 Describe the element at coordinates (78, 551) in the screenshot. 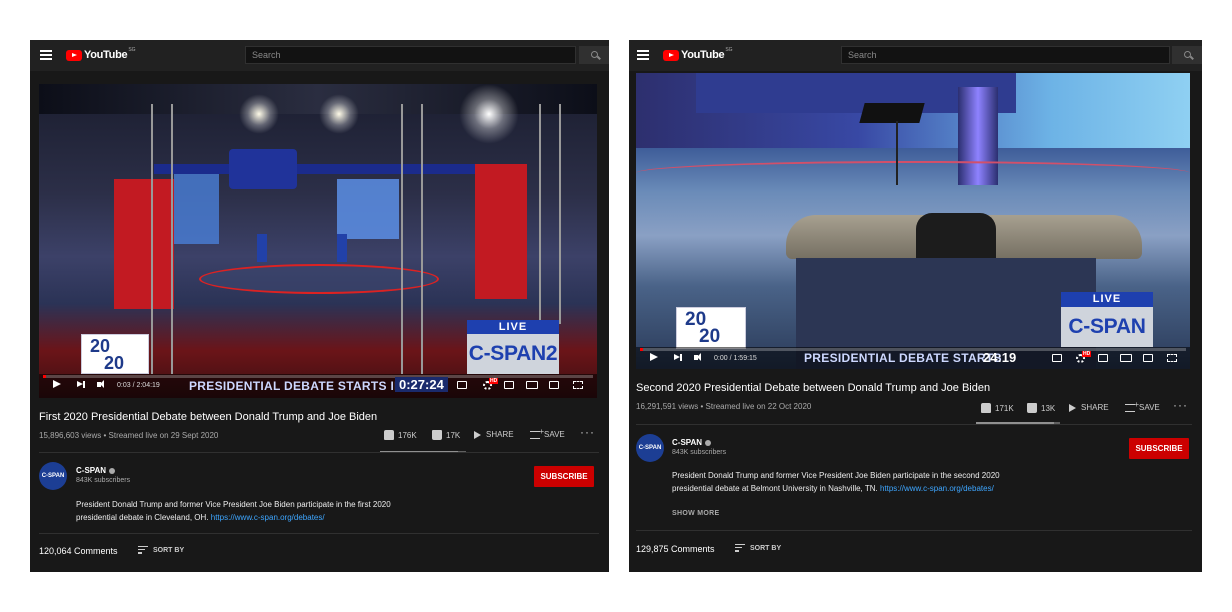

I see `comment-count: 120,064 Comments` at that location.